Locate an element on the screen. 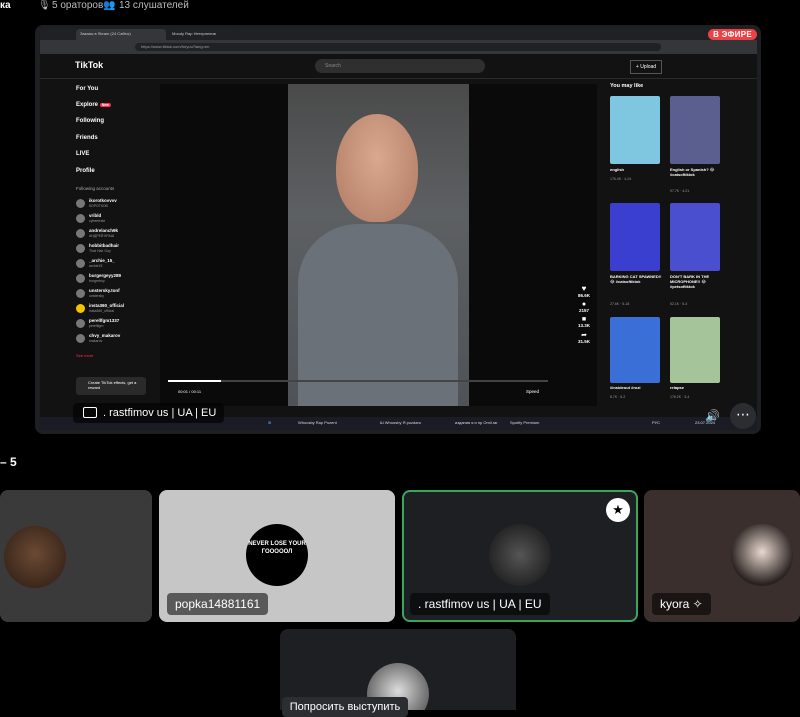  create-effects-banner: Create TikTok effects, get a reward is located at coordinates (111, 386).